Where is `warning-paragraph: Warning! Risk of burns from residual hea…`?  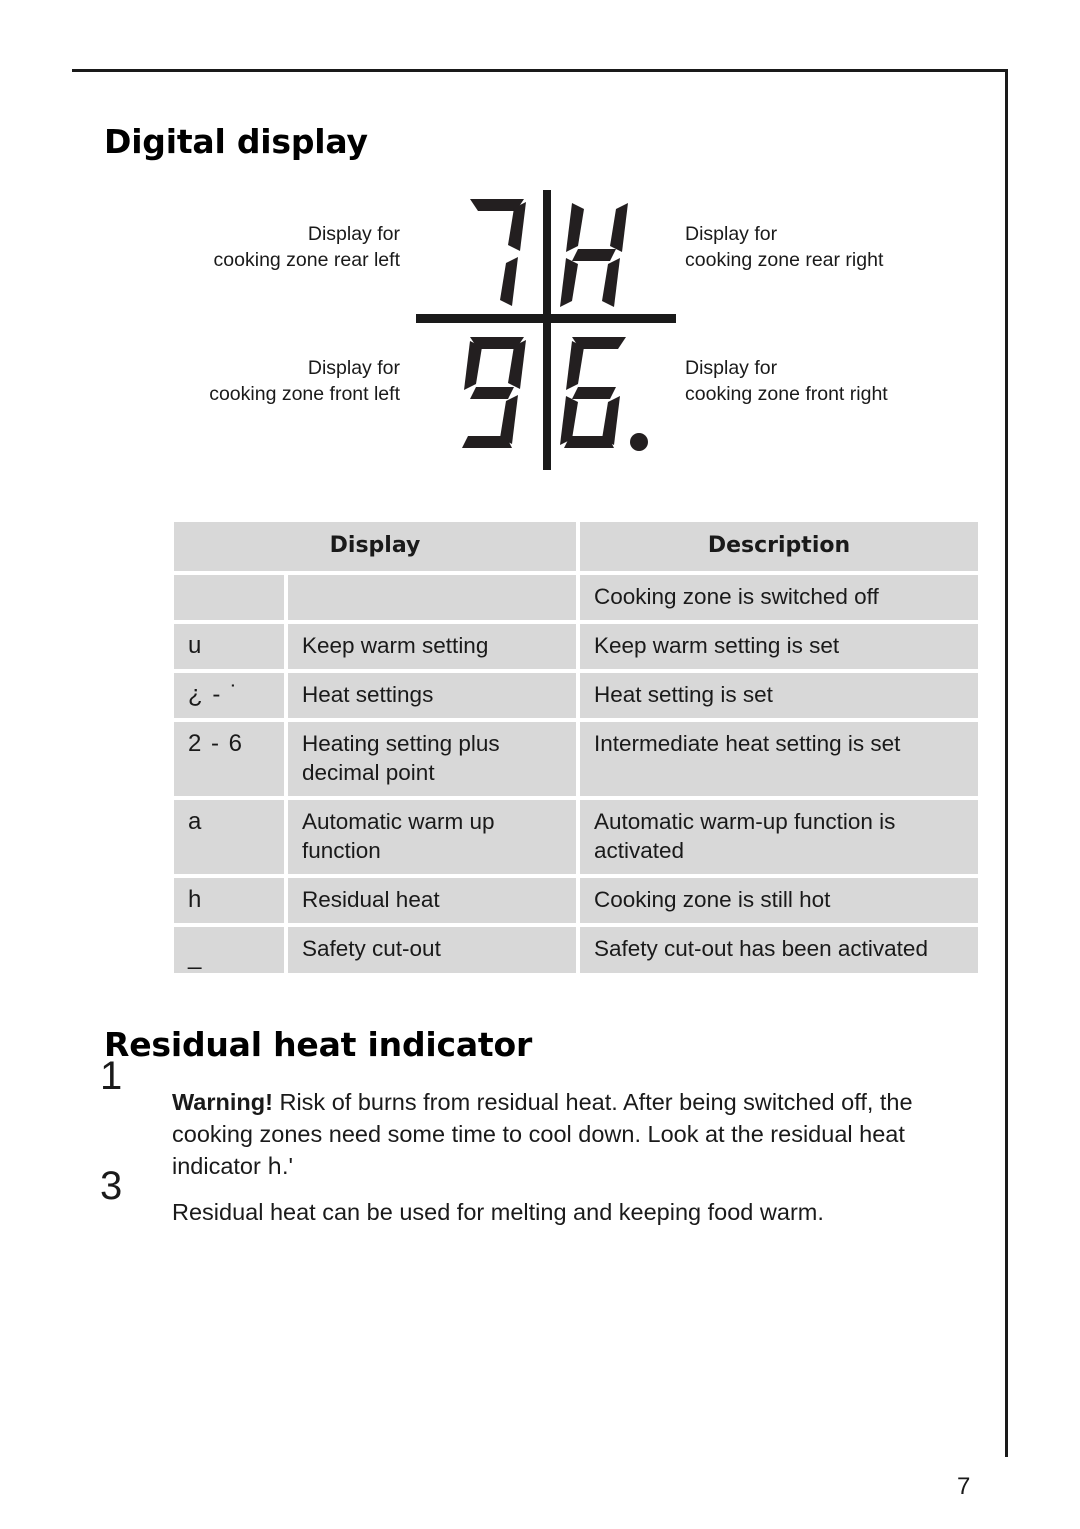
warning-paragraph: Warning! Risk of burns from residual hea… is located at coordinates (572, 1134).